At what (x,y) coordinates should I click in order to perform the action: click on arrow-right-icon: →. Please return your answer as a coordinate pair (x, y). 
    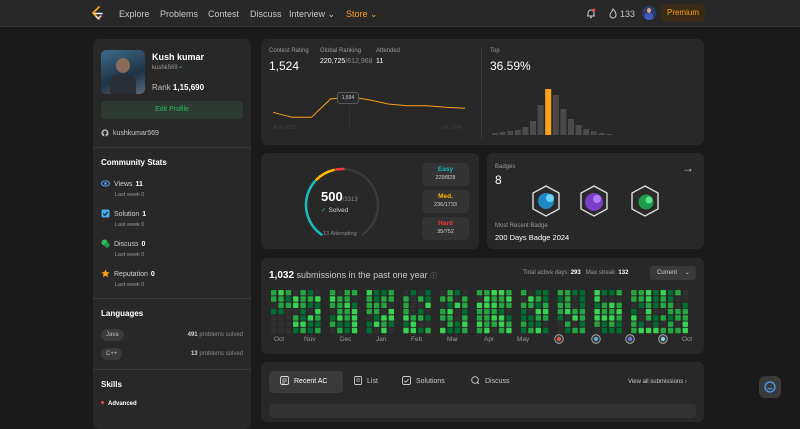
    Looking at the image, I should click on (688, 168).